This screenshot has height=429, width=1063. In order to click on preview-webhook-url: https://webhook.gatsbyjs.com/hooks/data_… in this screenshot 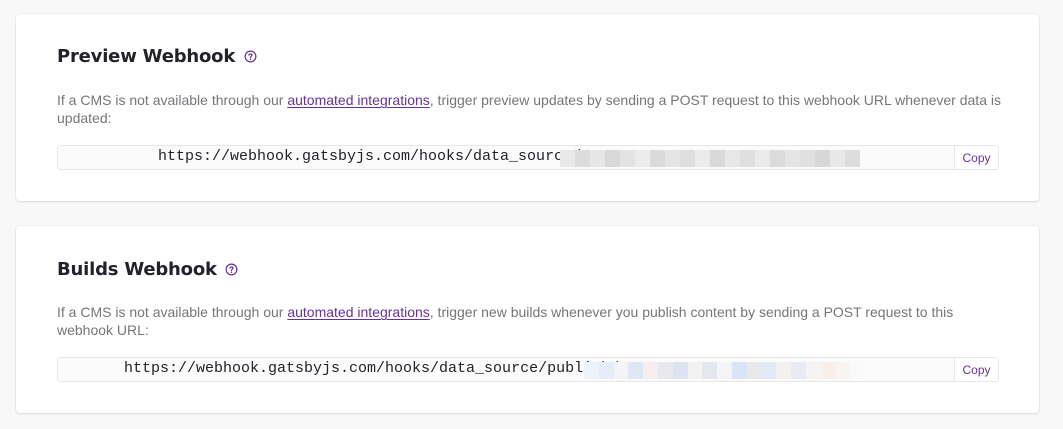, I will do `click(370, 156)`.